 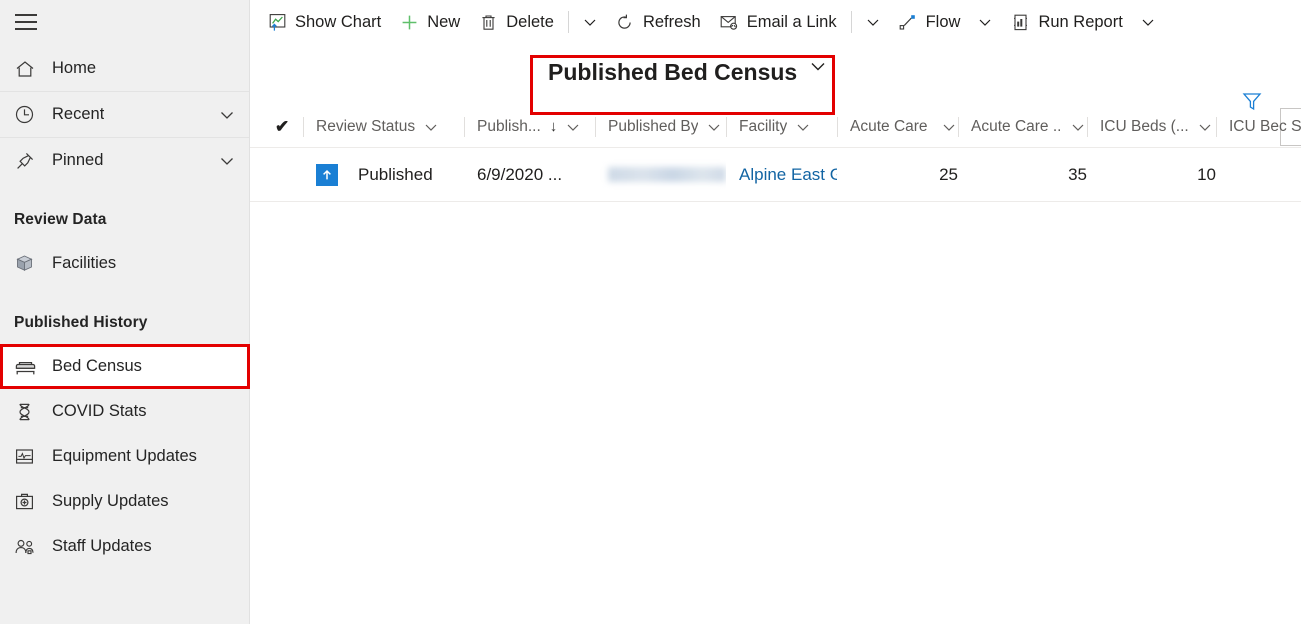 I want to click on sidebar-item-label: Facilities, so click(x=84, y=263).